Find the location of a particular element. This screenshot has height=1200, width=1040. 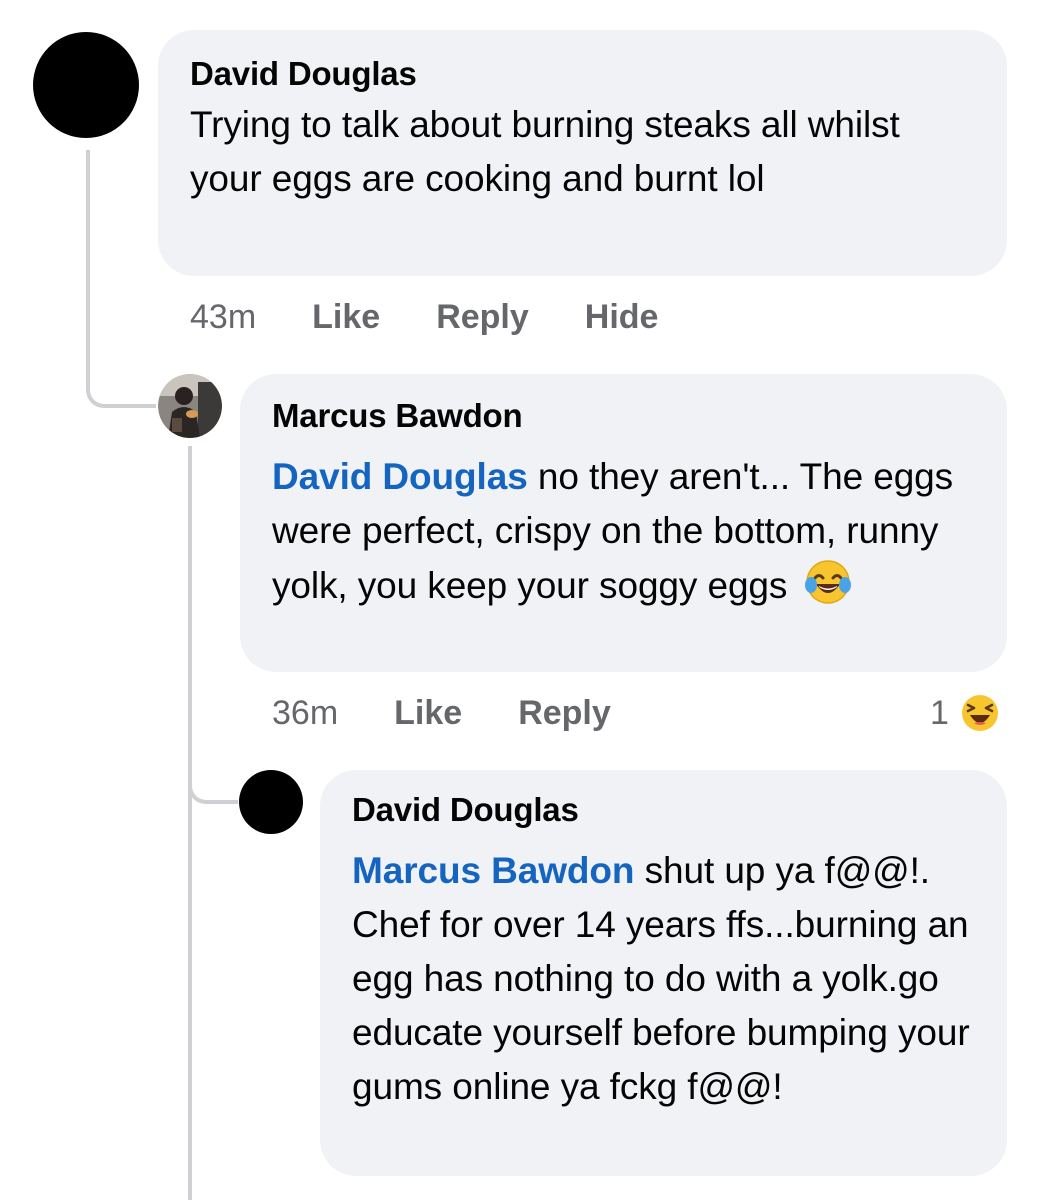

reaction-summary: 1 is located at coordinates (966, 713).